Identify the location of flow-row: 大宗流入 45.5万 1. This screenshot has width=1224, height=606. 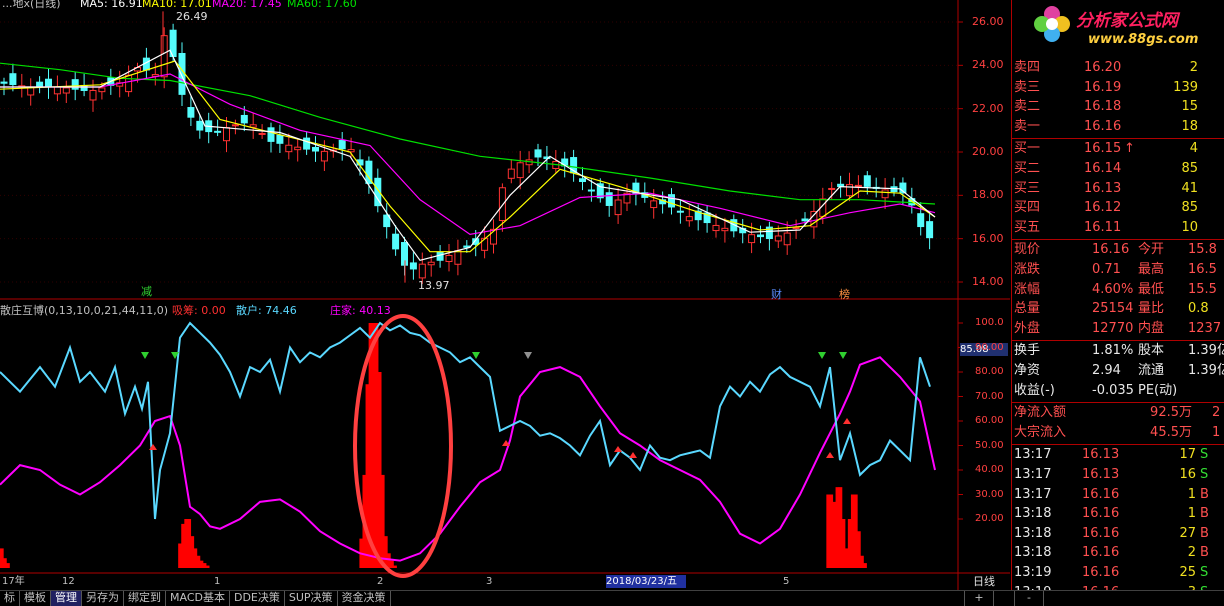
(1118, 433).